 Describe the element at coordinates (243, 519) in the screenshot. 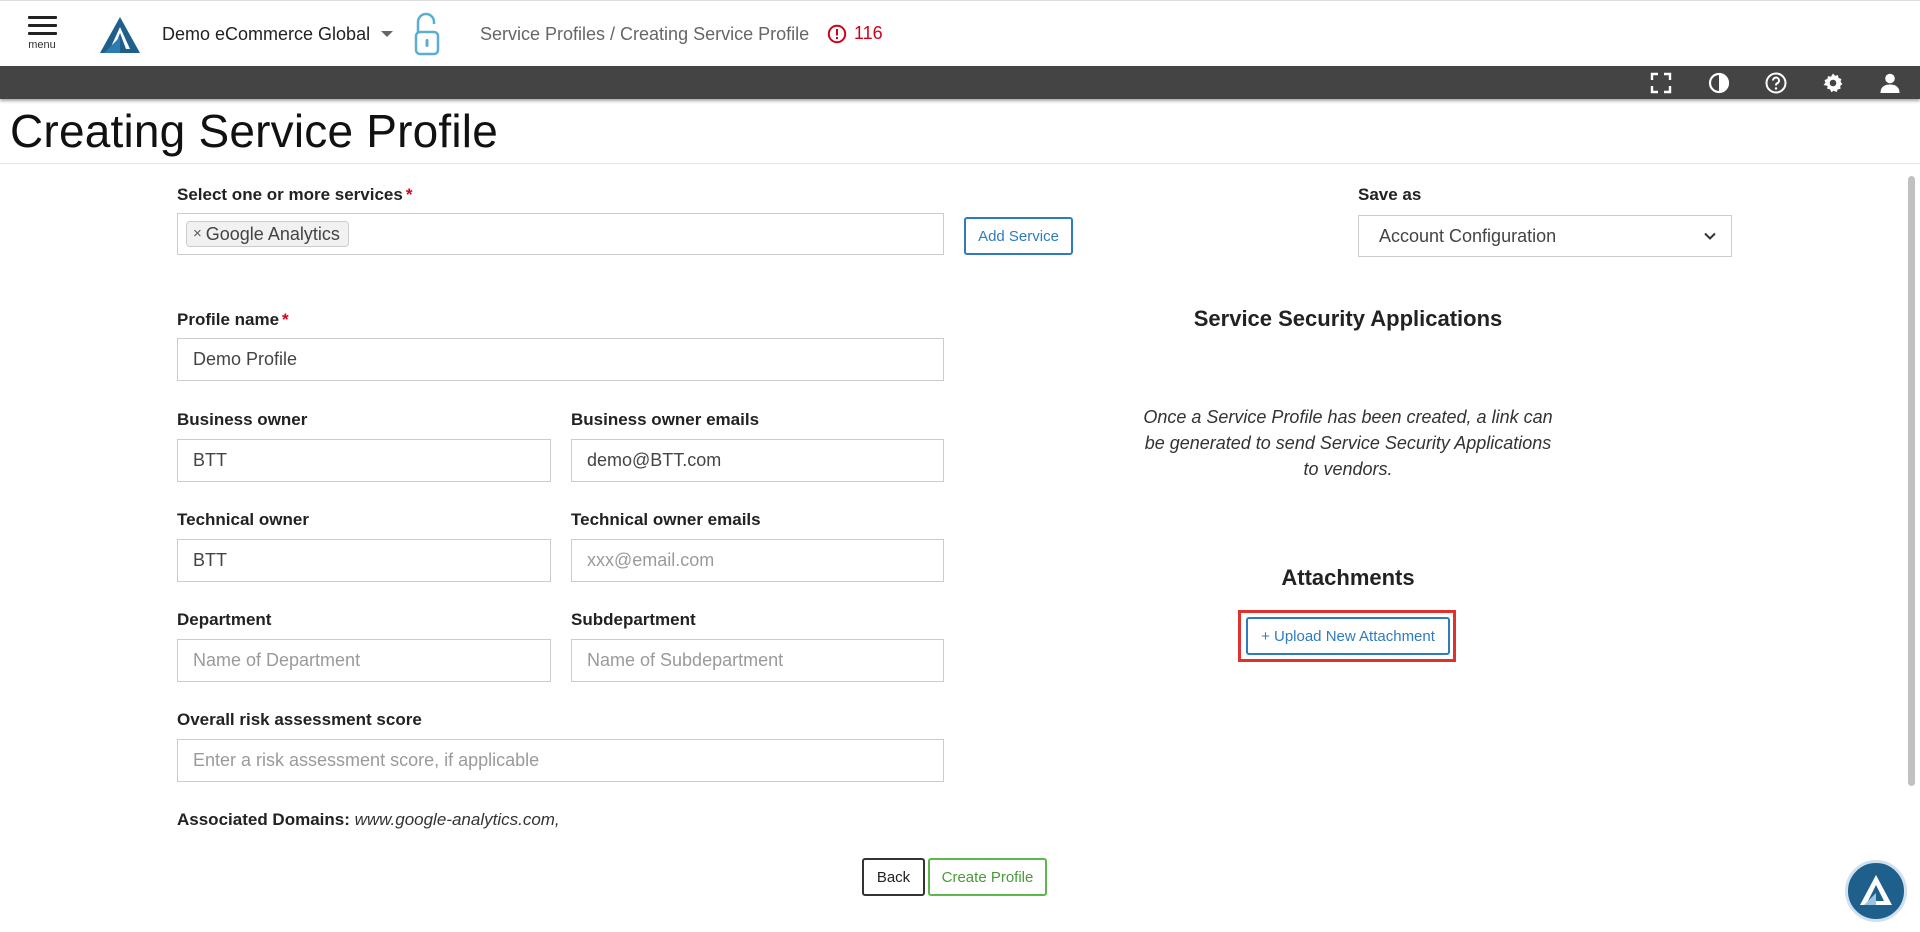

I see `technical-owner-label: Technical owner` at that location.